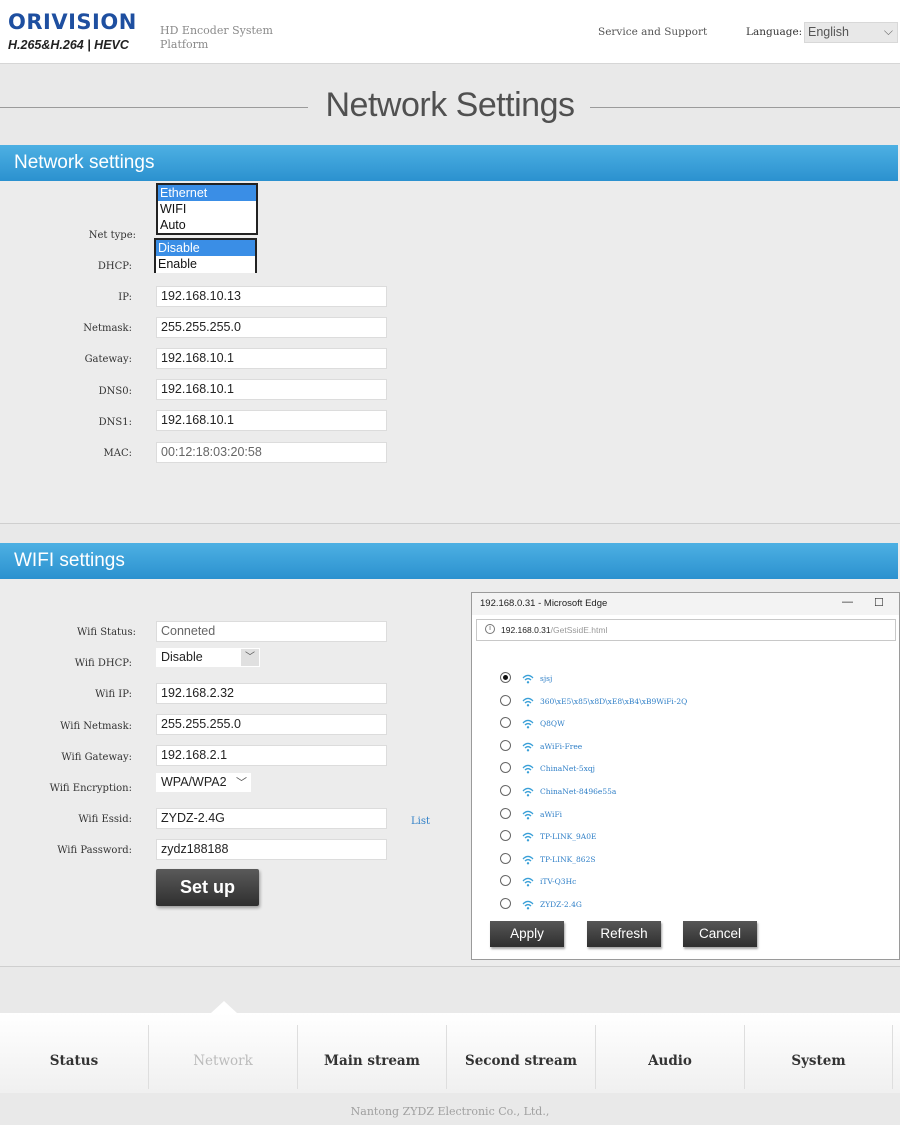 This screenshot has width=900, height=1125. What do you see at coordinates (207, 225) in the screenshot?
I see `net-type-option: Auto` at bounding box center [207, 225].